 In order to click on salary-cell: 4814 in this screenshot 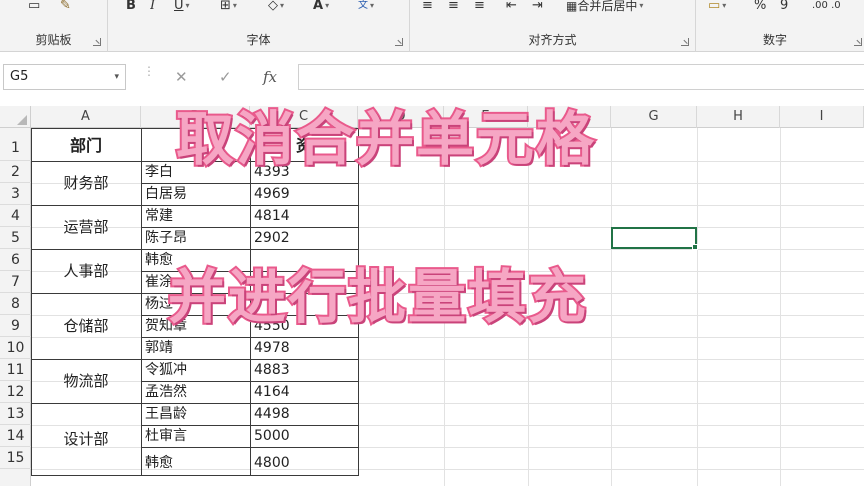, I will do `click(304, 216)`.